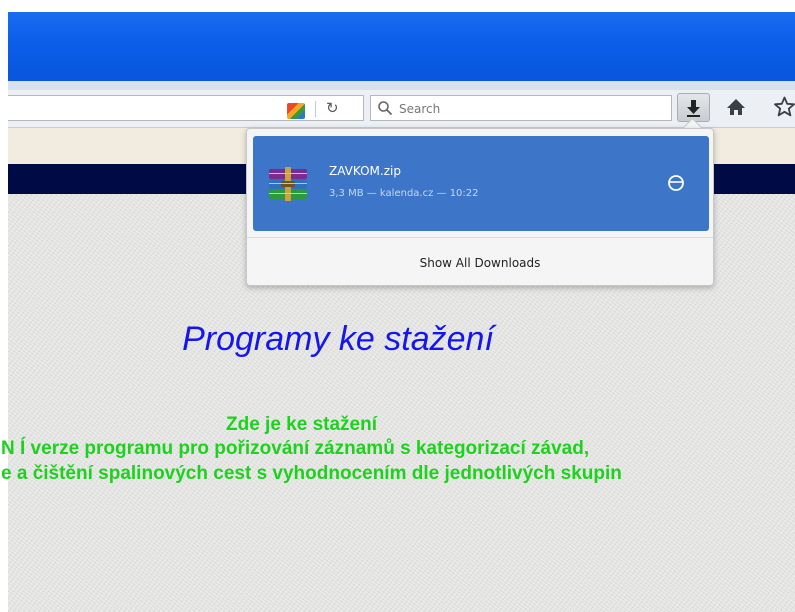 The width and height of the screenshot is (795, 612). Describe the element at coordinates (784, 106) in the screenshot. I see `bookmark-star-icon` at that location.